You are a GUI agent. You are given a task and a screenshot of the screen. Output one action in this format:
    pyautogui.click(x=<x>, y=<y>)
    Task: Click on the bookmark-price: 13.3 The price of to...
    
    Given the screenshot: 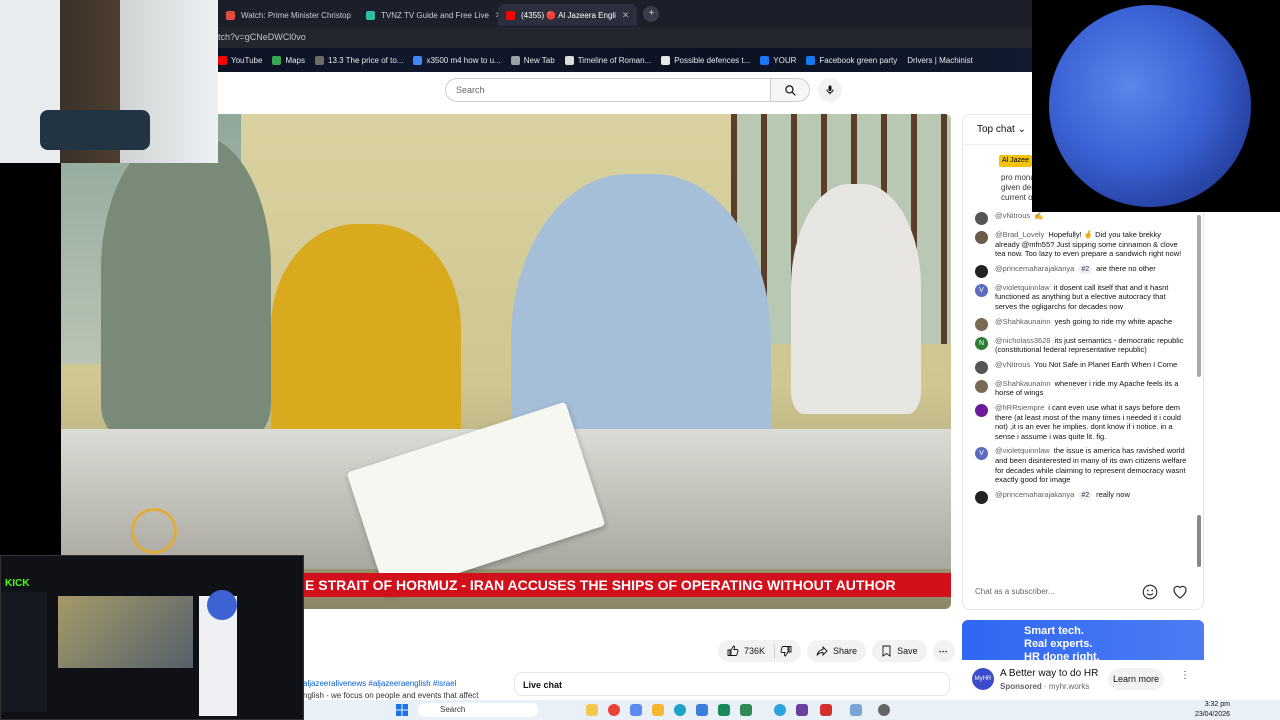 What is the action you would take?
    pyautogui.click(x=359, y=60)
    